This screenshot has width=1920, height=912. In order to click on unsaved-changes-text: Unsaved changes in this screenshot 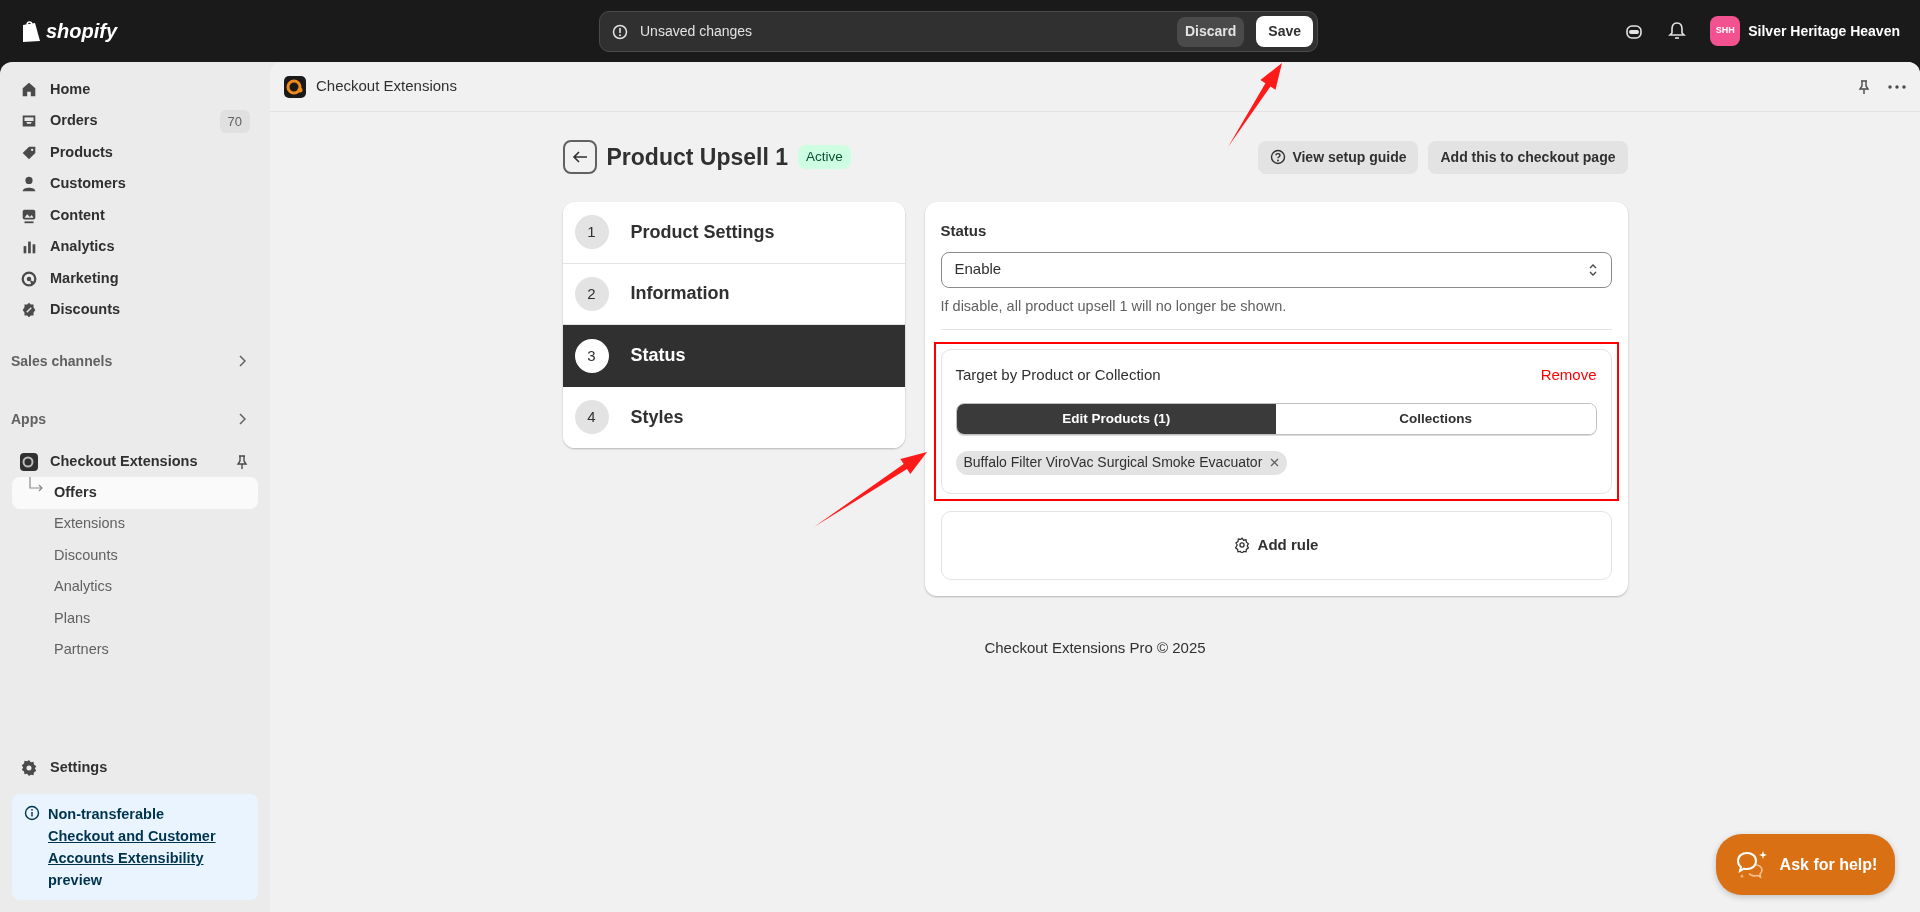, I will do `click(697, 31)`.